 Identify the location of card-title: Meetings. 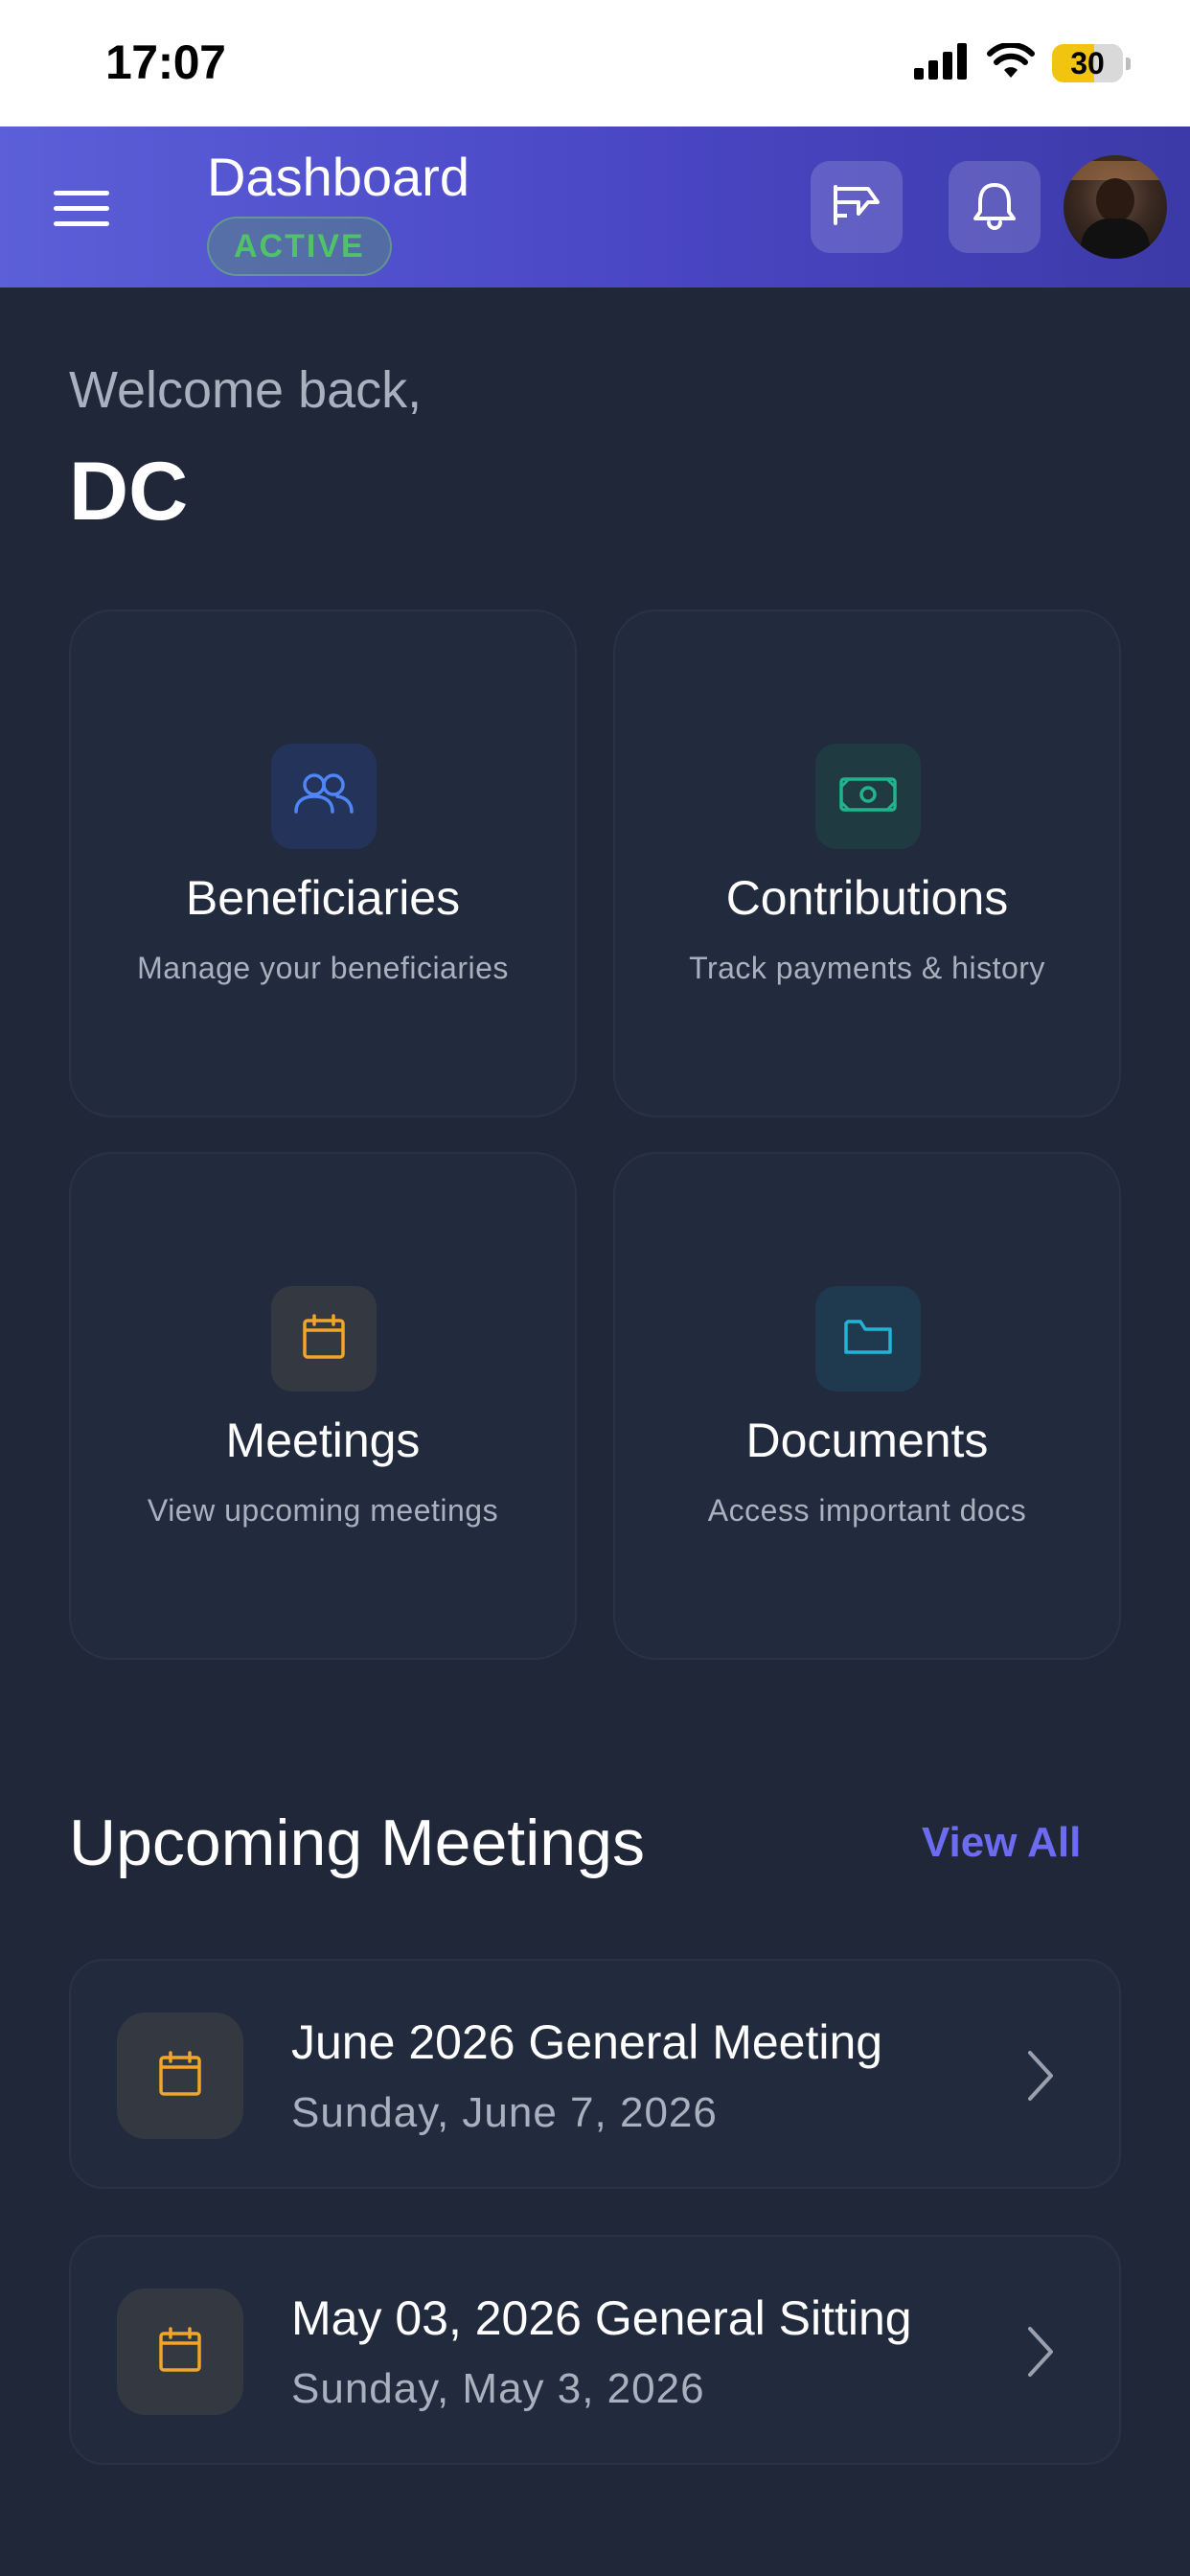
(323, 1440).